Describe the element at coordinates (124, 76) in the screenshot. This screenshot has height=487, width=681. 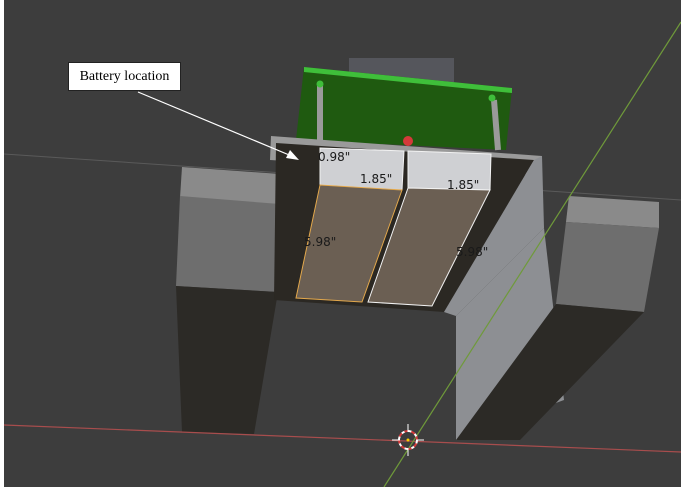
I see `battery-location-callout: Battery location` at that location.